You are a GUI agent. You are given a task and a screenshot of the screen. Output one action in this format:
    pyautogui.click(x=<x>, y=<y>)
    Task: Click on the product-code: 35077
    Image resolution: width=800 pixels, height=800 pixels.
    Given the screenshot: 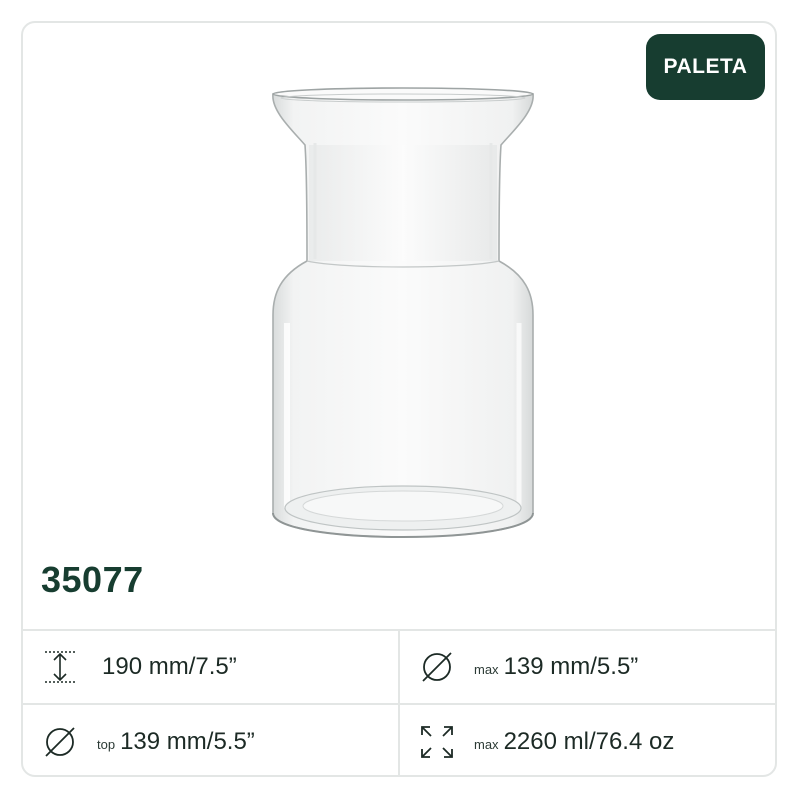 What is the action you would take?
    pyautogui.click(x=92, y=579)
    